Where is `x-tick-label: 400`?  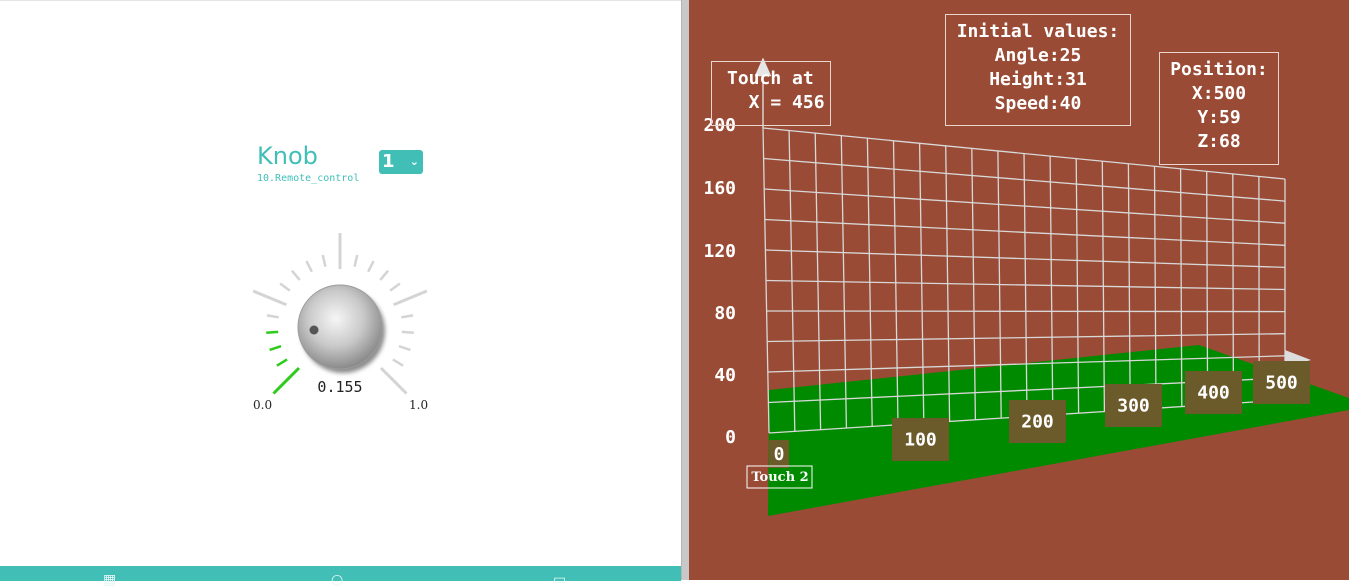 x-tick-label: 400 is located at coordinates (1213, 392).